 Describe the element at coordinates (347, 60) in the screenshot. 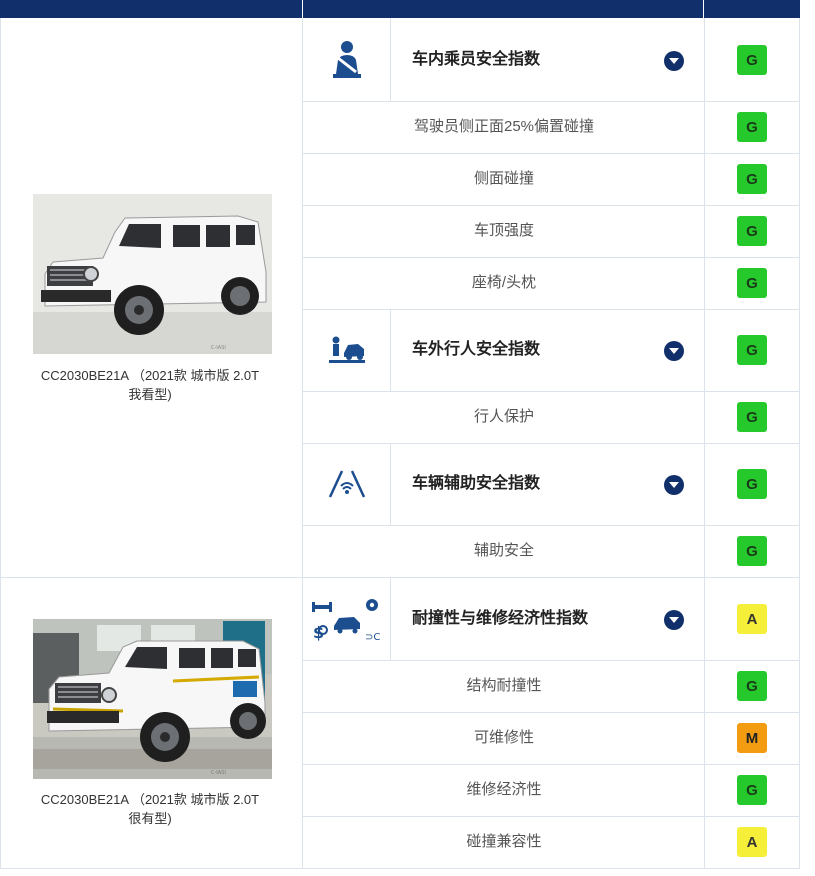

I see `seatbelt-occupant-icon` at that location.